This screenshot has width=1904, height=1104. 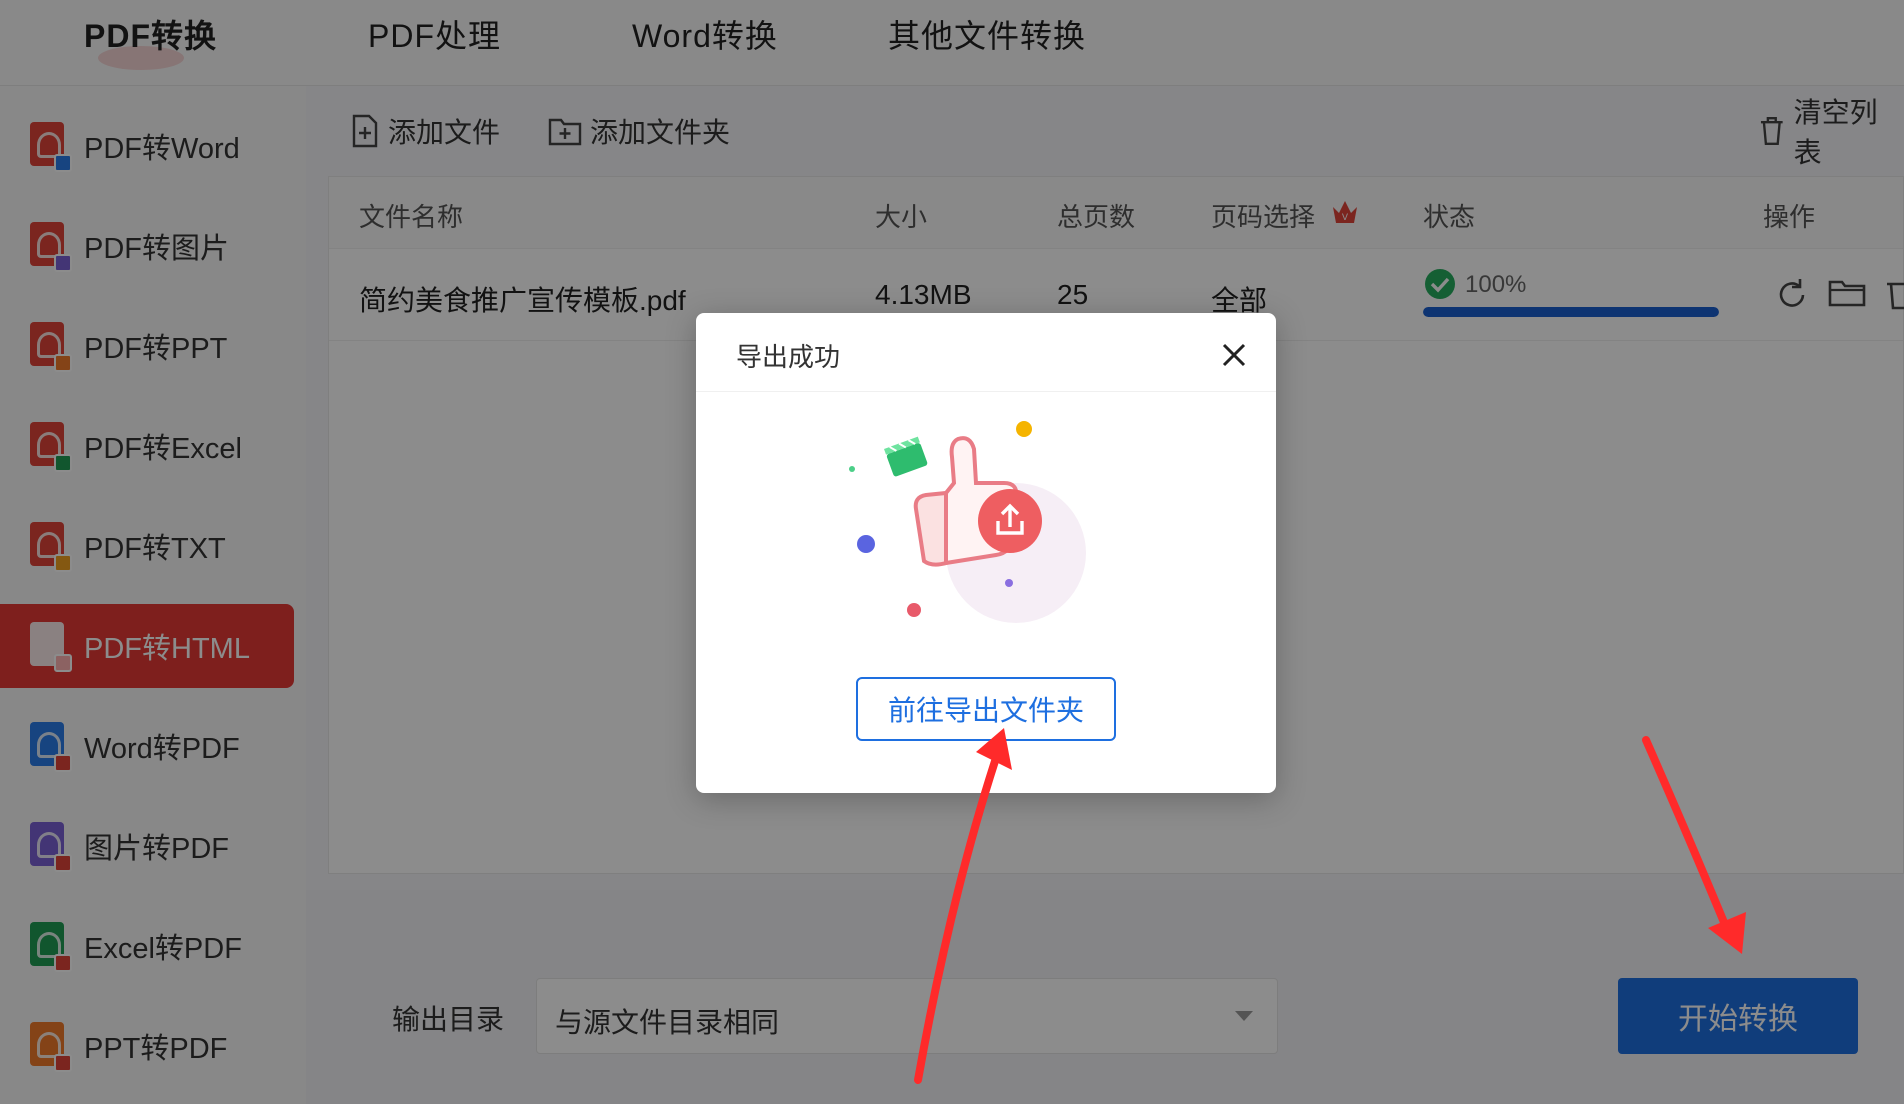 I want to click on export-success-dialog: 导出成功 前往导出文件夹, so click(x=986, y=553).